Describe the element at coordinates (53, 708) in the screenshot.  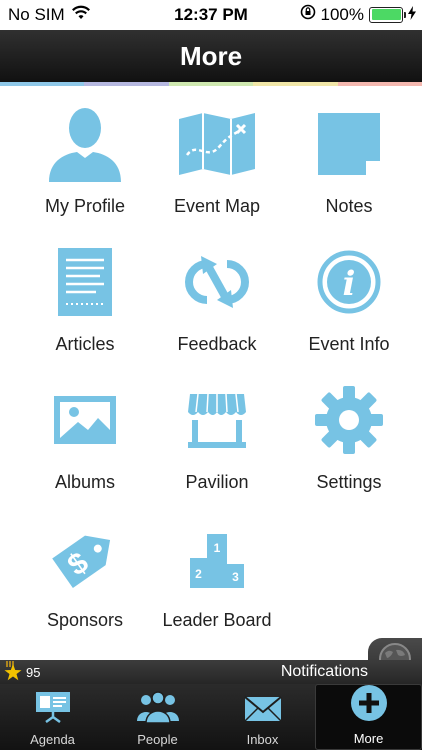
I see `presentation-icon` at that location.